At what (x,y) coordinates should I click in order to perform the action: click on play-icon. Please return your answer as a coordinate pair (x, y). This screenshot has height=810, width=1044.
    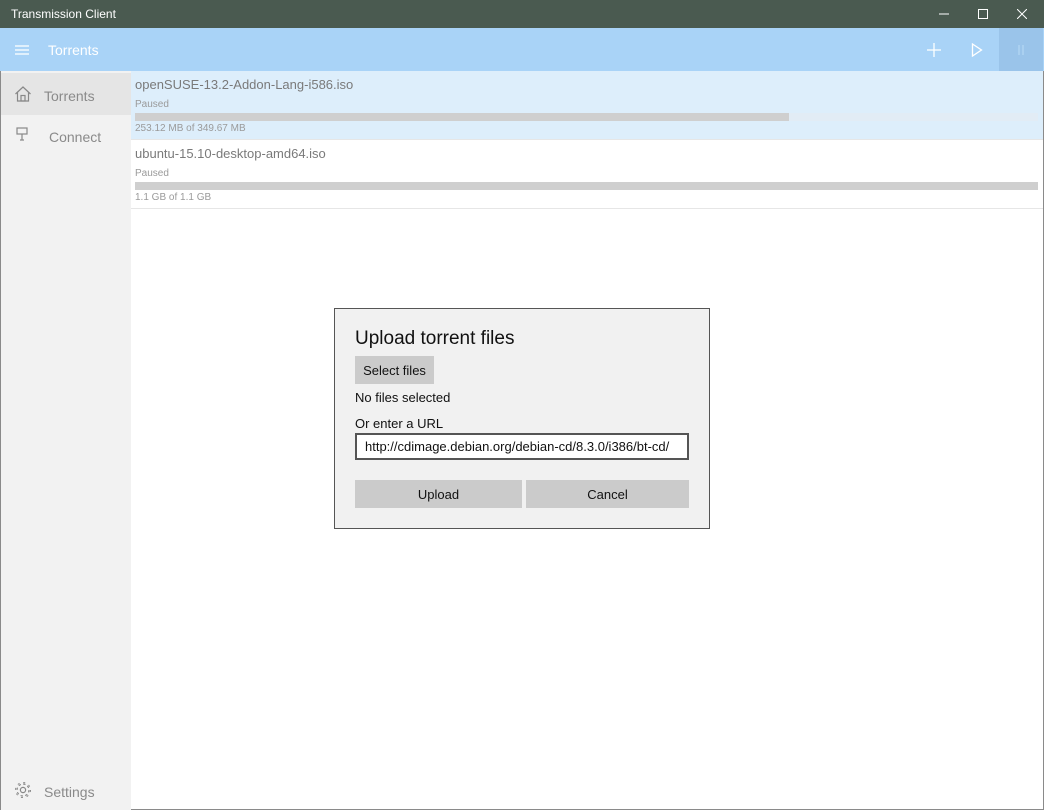
    Looking at the image, I should click on (977, 49).